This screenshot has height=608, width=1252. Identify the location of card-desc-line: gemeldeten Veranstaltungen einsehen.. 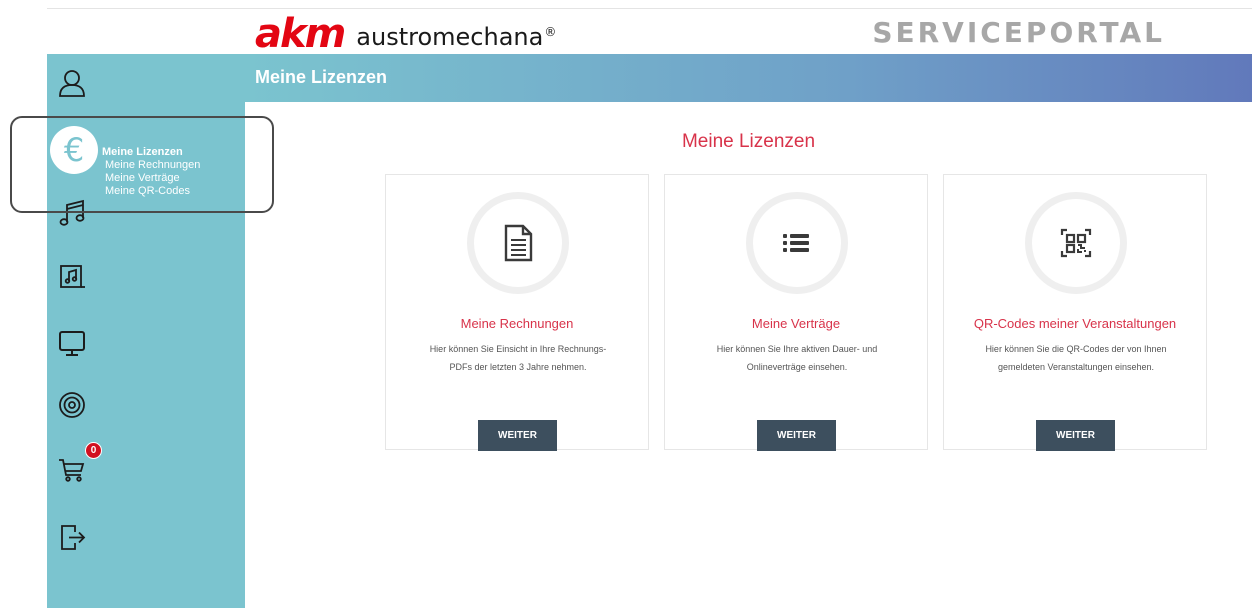
(1076, 367).